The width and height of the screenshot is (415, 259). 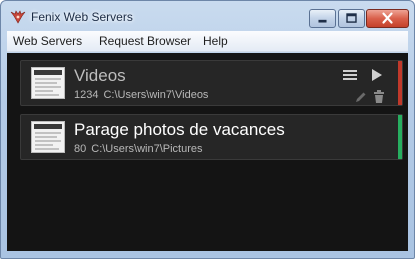 I want to click on menu-bar: Web Servers Request Browser Help, so click(x=207, y=41).